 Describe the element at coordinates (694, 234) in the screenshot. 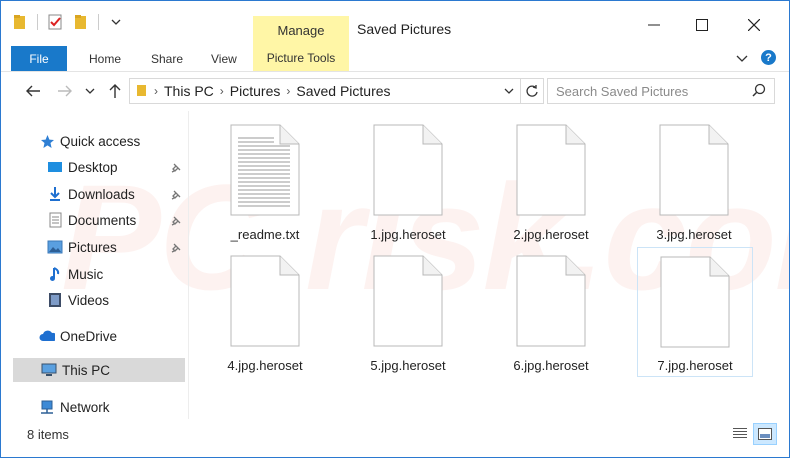

I see `file-name: 3.jpg.heroset` at that location.